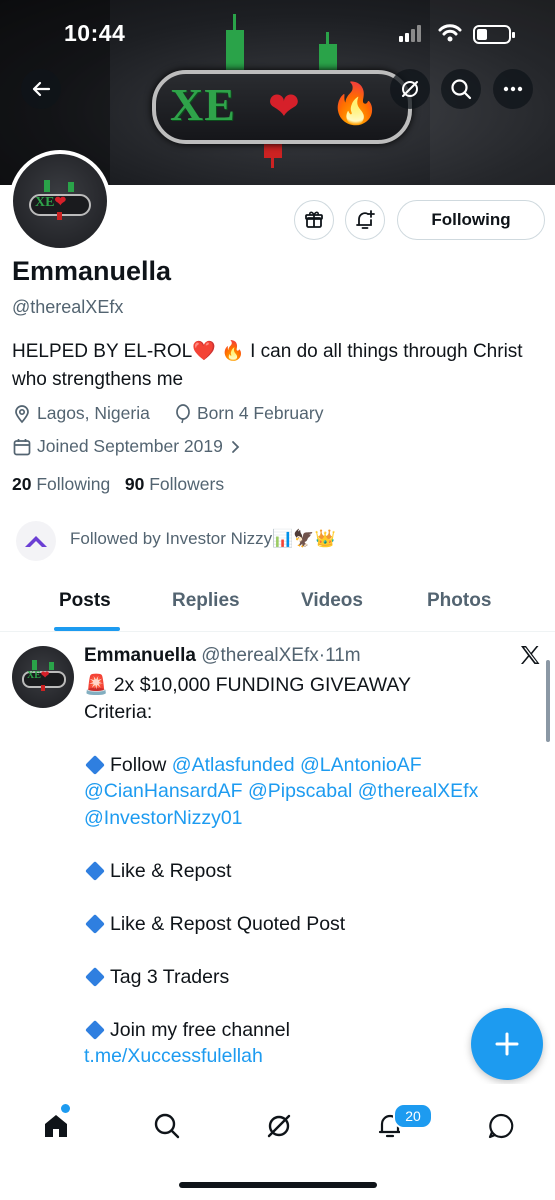 This screenshot has height=1200, width=555. I want to click on followed-by-avatar, so click(36, 541).